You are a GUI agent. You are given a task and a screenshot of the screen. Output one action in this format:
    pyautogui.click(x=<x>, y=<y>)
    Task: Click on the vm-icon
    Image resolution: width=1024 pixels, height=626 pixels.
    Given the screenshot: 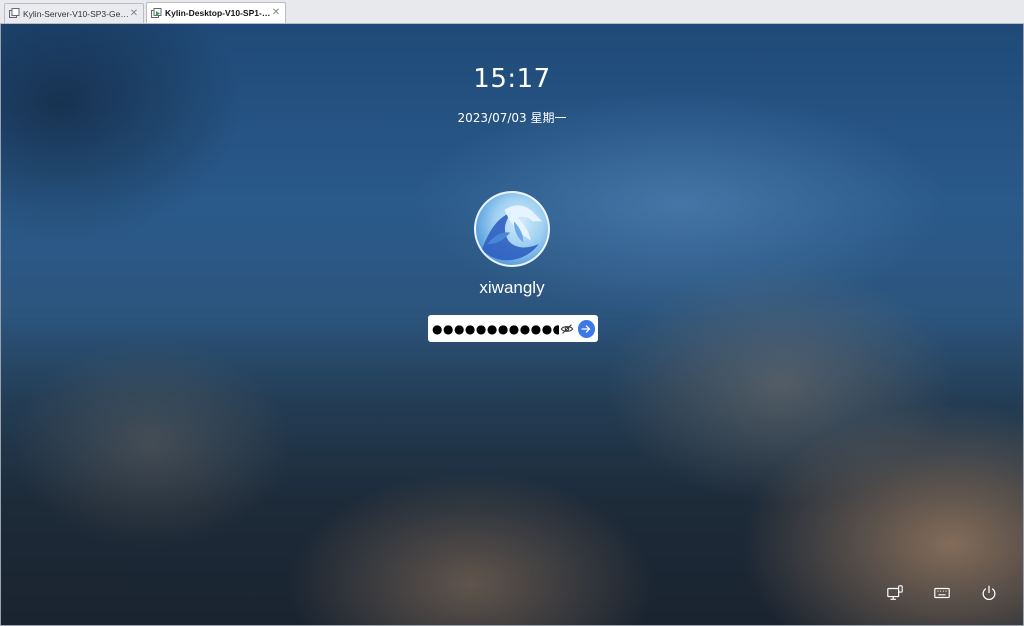 What is the action you would take?
    pyautogui.click(x=14, y=13)
    